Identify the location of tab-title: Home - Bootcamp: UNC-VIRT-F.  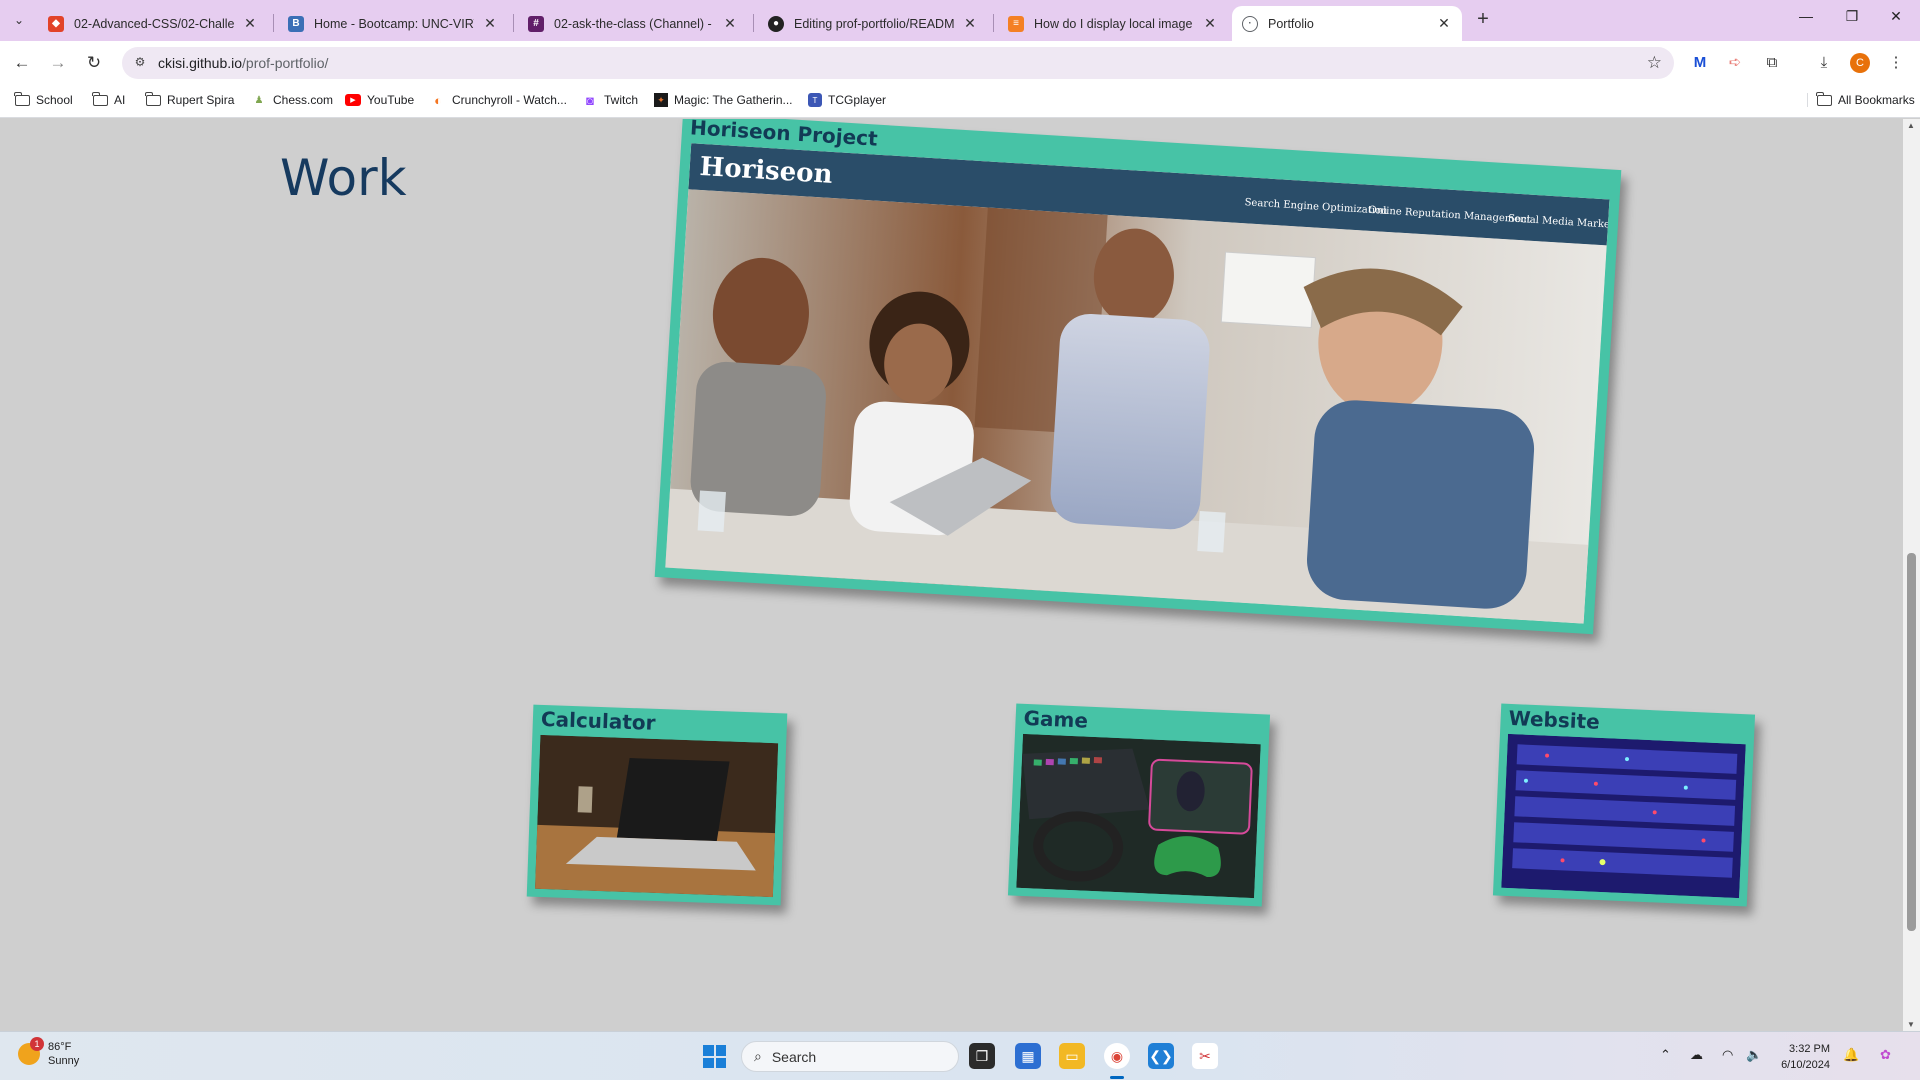
(394, 23).